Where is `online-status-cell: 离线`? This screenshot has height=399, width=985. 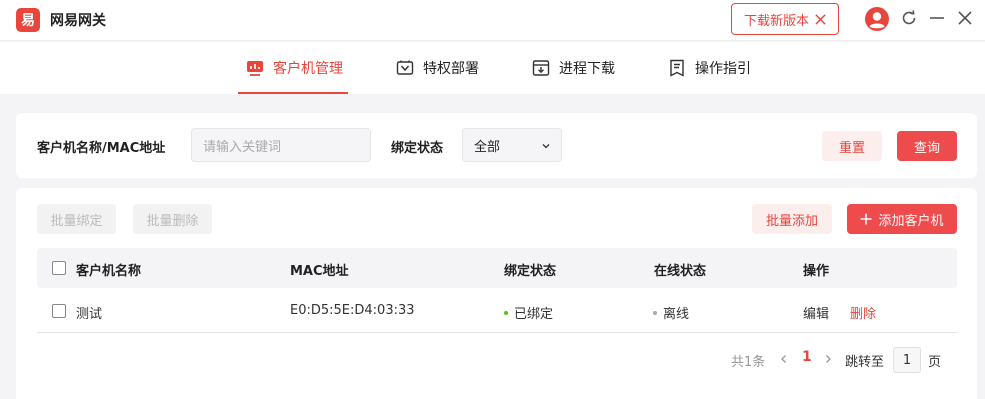 online-status-cell: 离线 is located at coordinates (671, 312).